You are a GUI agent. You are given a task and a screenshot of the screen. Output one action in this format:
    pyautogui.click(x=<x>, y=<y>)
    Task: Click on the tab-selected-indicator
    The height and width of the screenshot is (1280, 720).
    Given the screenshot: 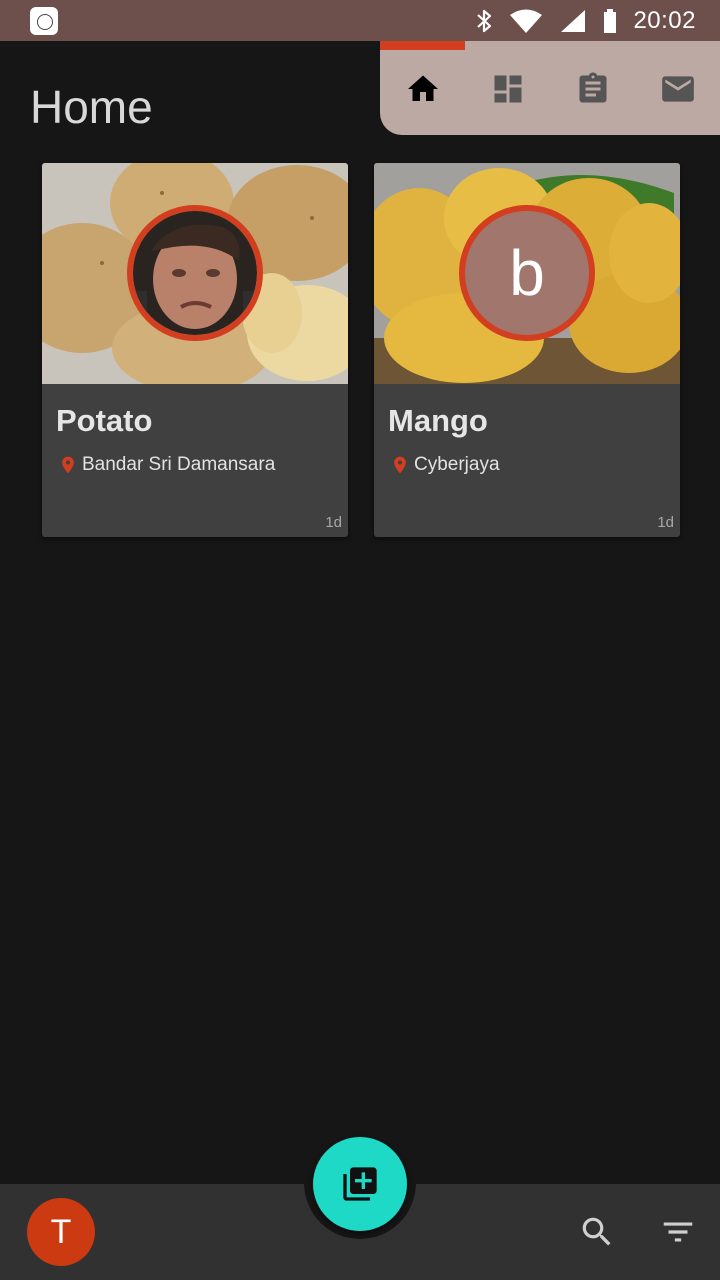 What is the action you would take?
    pyautogui.click(x=422, y=45)
    